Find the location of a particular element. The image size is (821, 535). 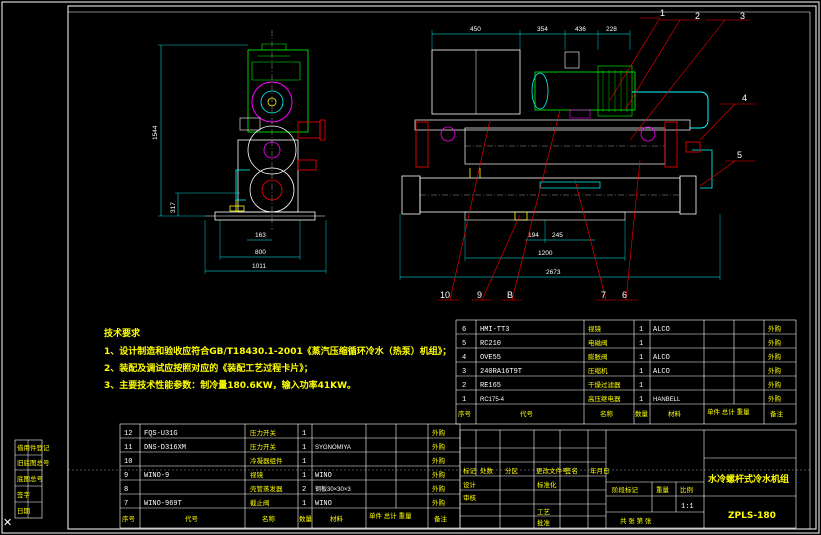

dim-2673: 2673 is located at coordinates (553, 272).